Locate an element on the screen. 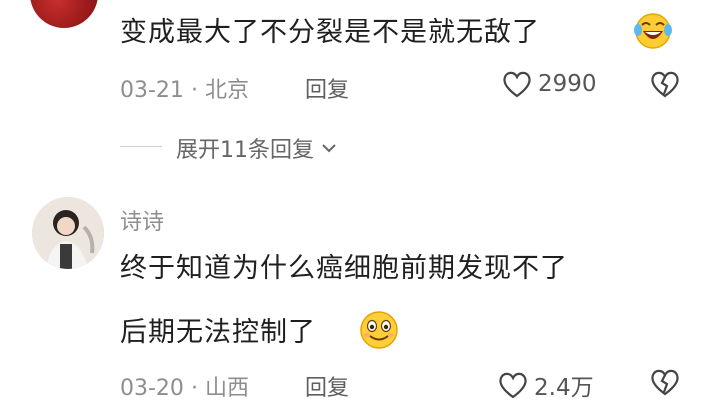  like-button: 2990 is located at coordinates (549, 84).